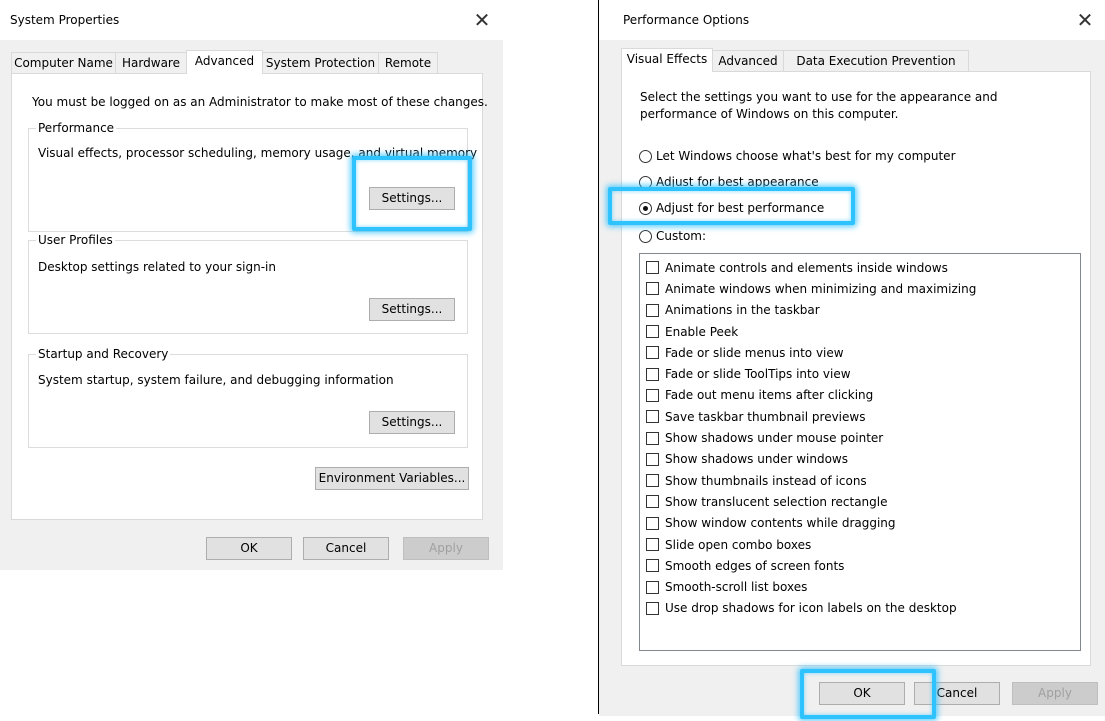  What do you see at coordinates (754, 352) in the screenshot?
I see `effect-label: Fade or slide menus into view` at bounding box center [754, 352].